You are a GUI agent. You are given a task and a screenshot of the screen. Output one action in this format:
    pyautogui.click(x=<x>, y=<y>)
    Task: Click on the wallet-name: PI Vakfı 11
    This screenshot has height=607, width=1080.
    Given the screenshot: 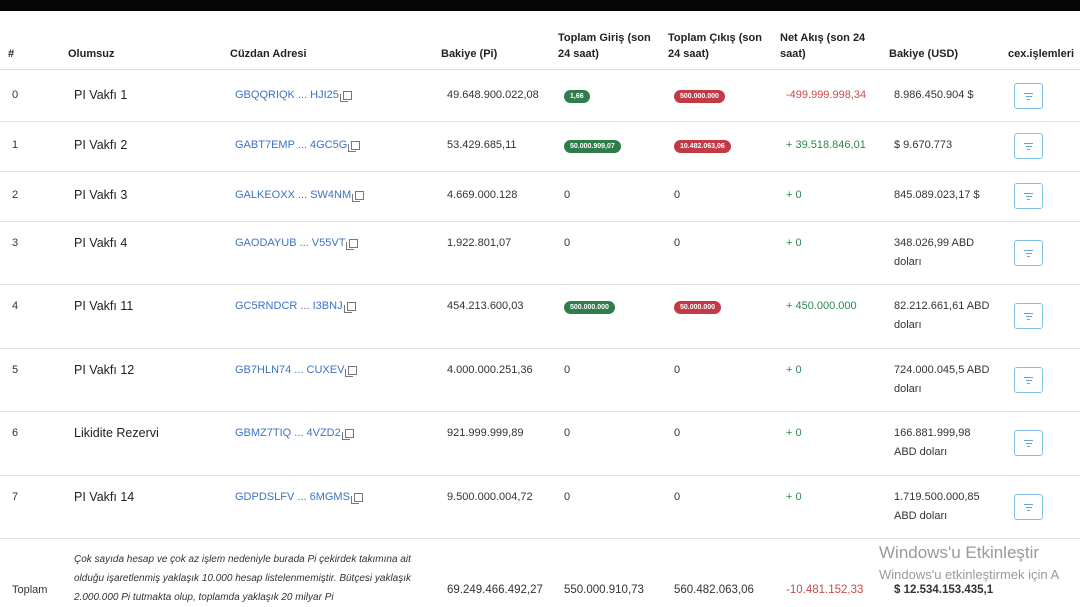 What is the action you would take?
    pyautogui.click(x=104, y=306)
    